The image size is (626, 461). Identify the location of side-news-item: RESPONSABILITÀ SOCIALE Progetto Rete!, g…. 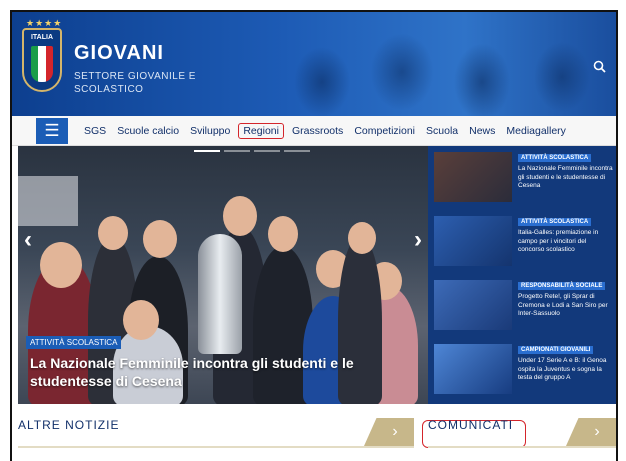
(523, 306).